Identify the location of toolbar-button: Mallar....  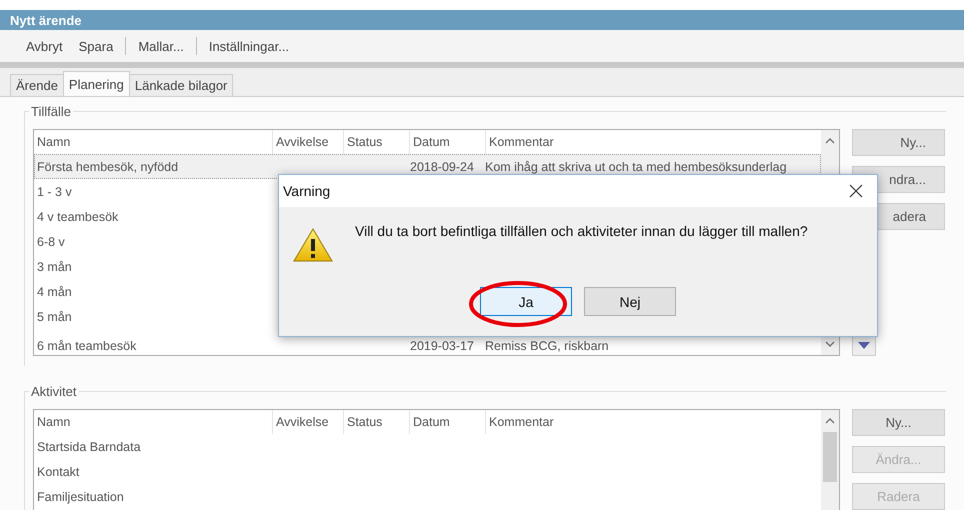
(161, 46).